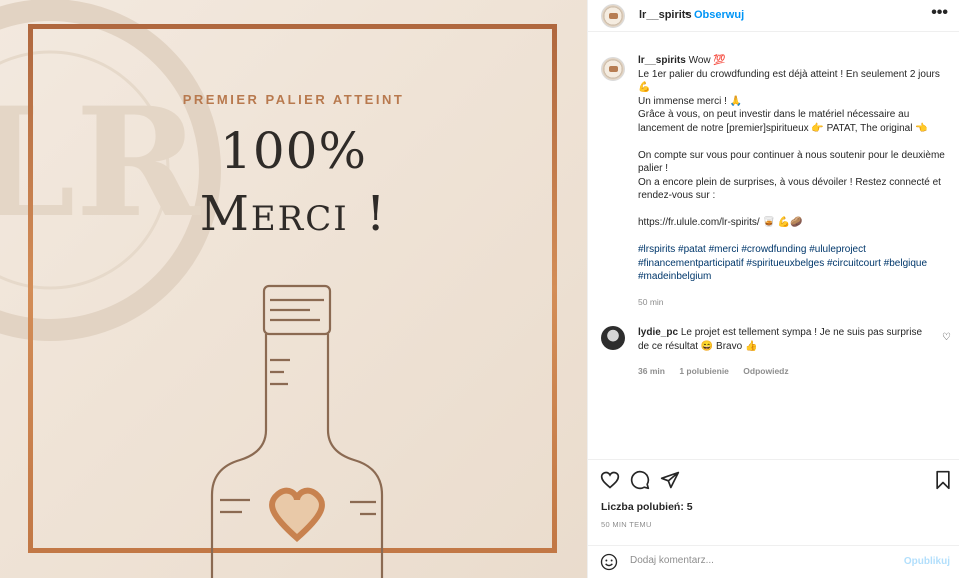  I want to click on comment-like-heart-icon: ♡, so click(946, 337).